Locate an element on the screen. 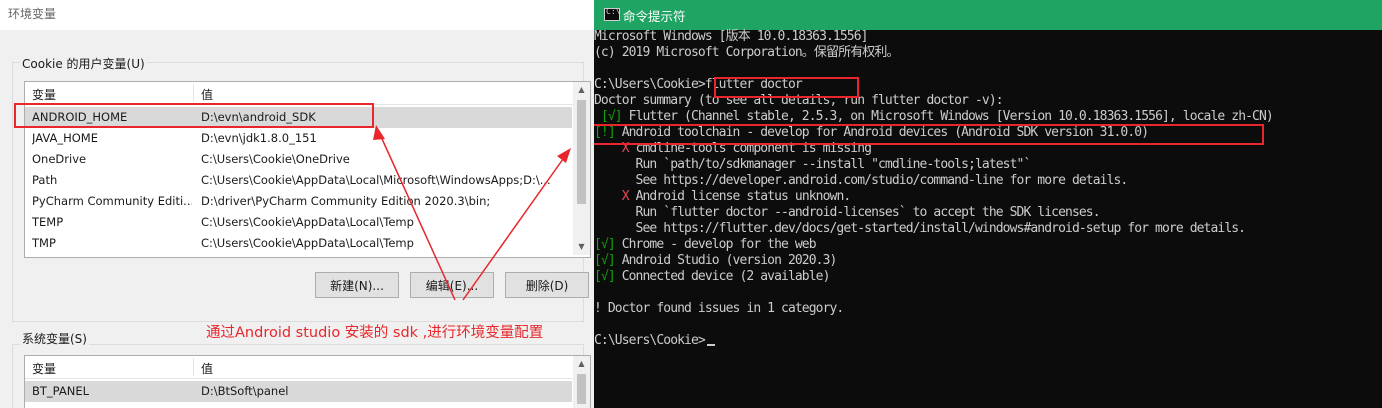  cmd-titlebar: C:\ 命令提示符 is located at coordinates (988, 15).